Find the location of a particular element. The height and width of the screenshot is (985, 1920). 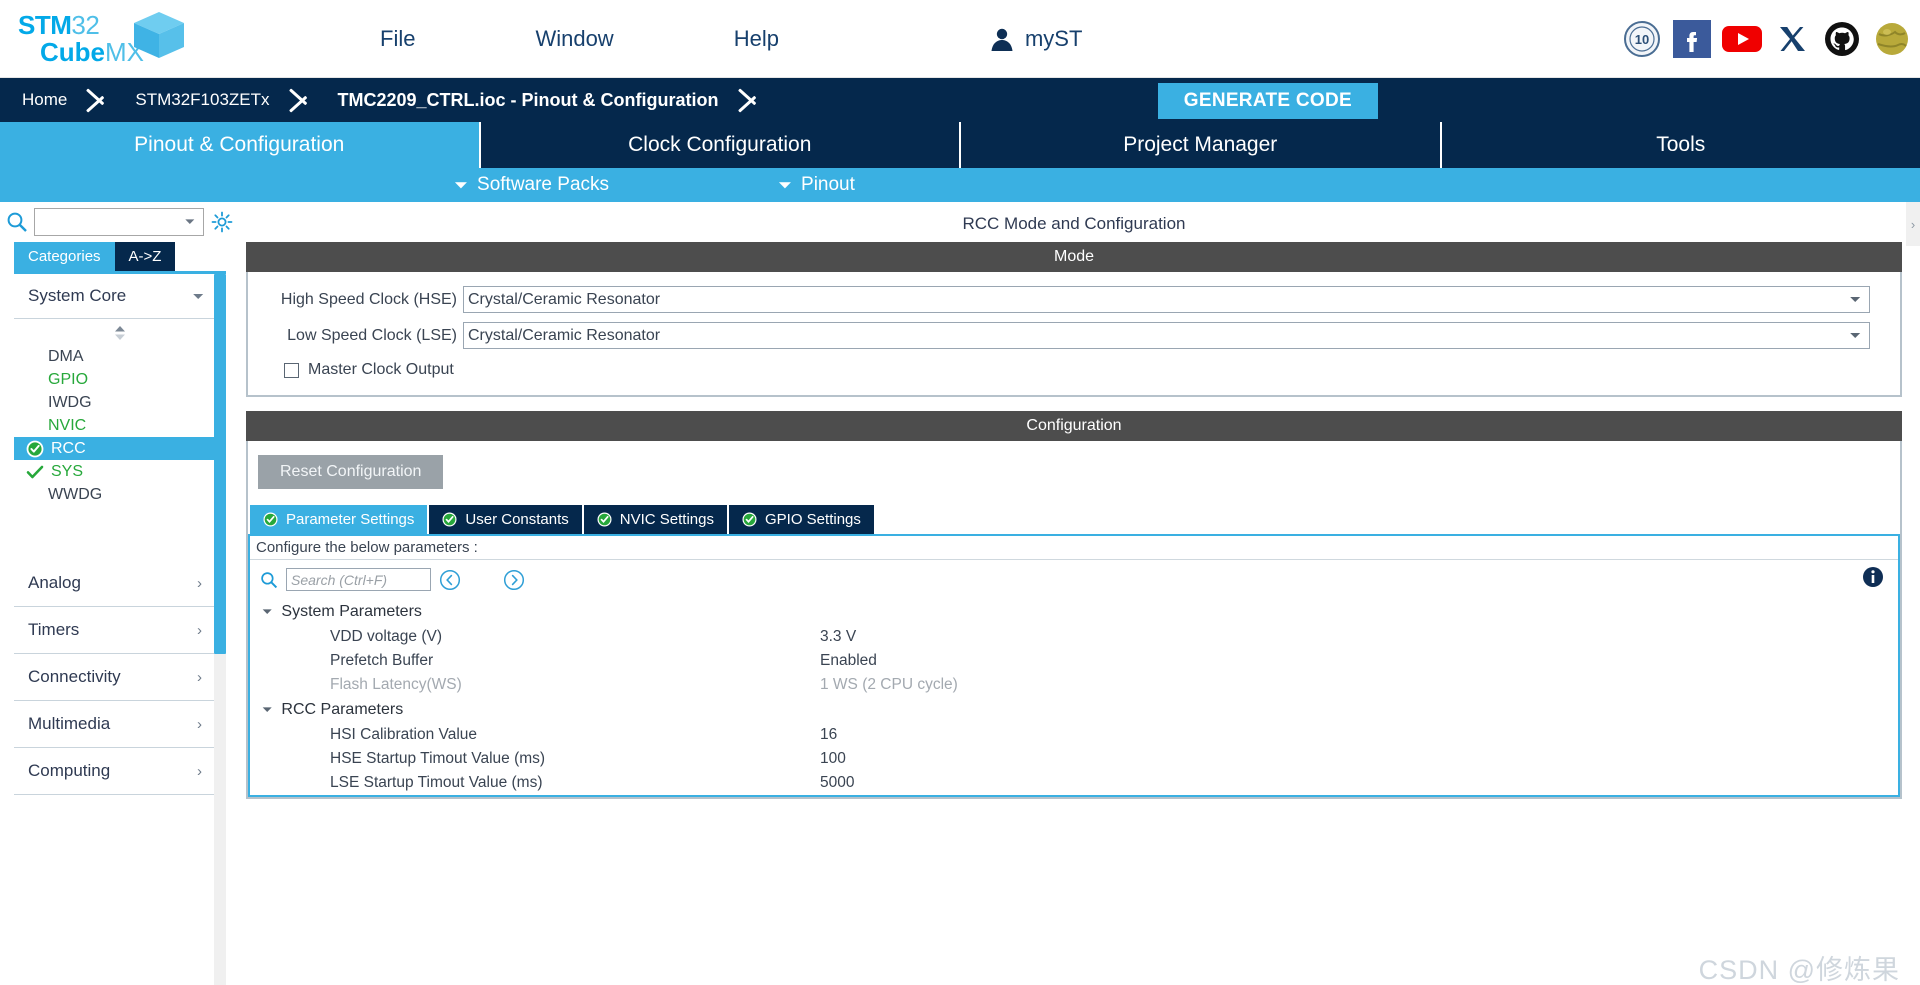

sidebar-group-system-core: System Core ⏷ is located at coordinates (120, 296).